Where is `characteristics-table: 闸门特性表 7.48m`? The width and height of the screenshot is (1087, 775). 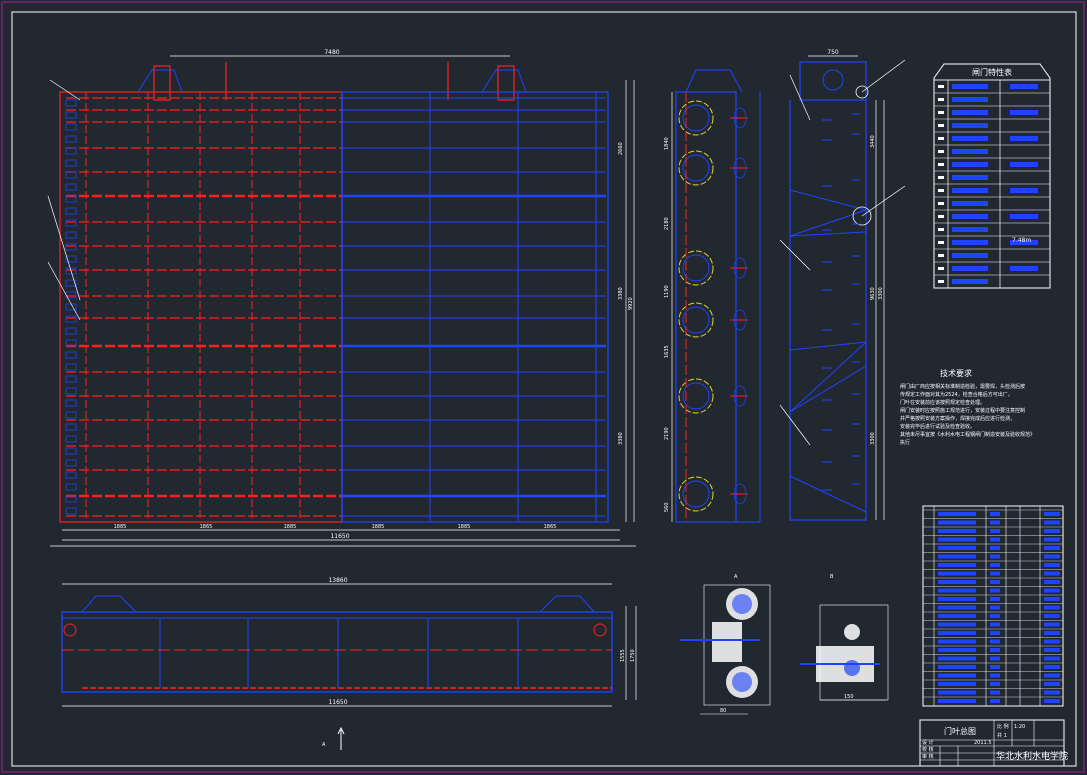
characteristics-table: 闸门特性表 7.48m is located at coordinates (992, 176).